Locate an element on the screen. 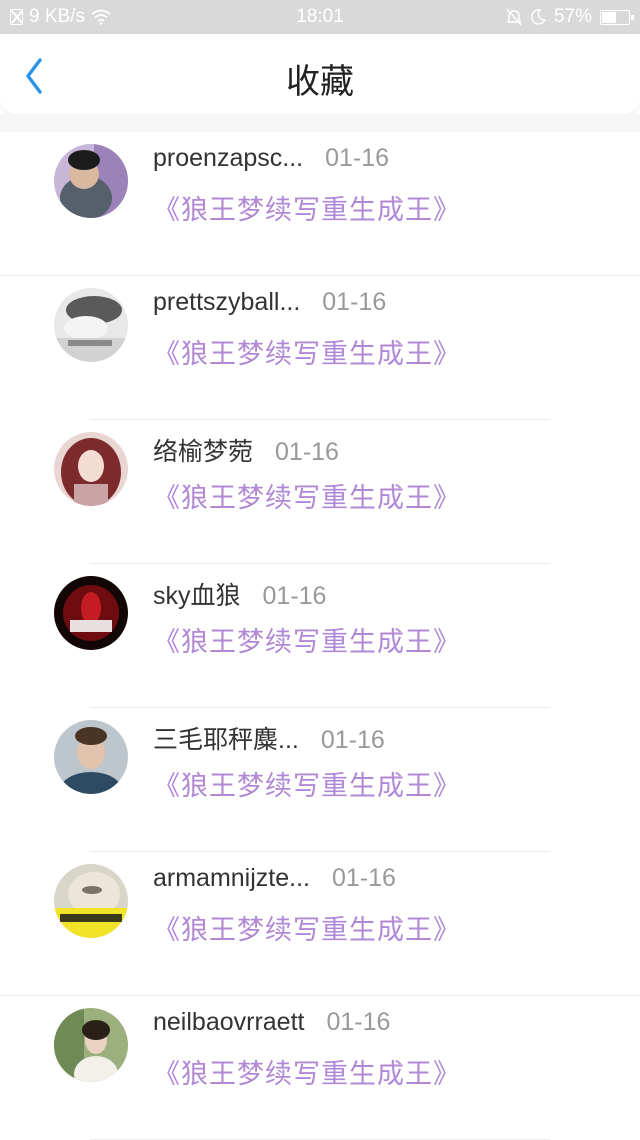  user-name: neilbaovrraett 01-16 is located at coordinates (272, 1022).